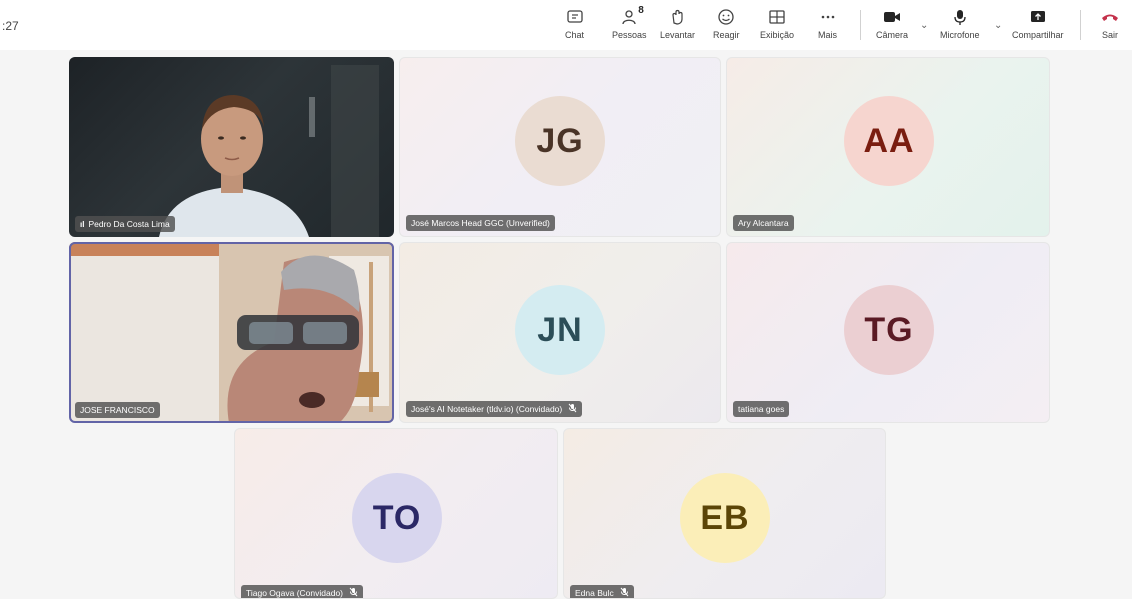 This screenshot has height=599, width=1132. I want to click on camera-button: Câmera, so click(892, 26).